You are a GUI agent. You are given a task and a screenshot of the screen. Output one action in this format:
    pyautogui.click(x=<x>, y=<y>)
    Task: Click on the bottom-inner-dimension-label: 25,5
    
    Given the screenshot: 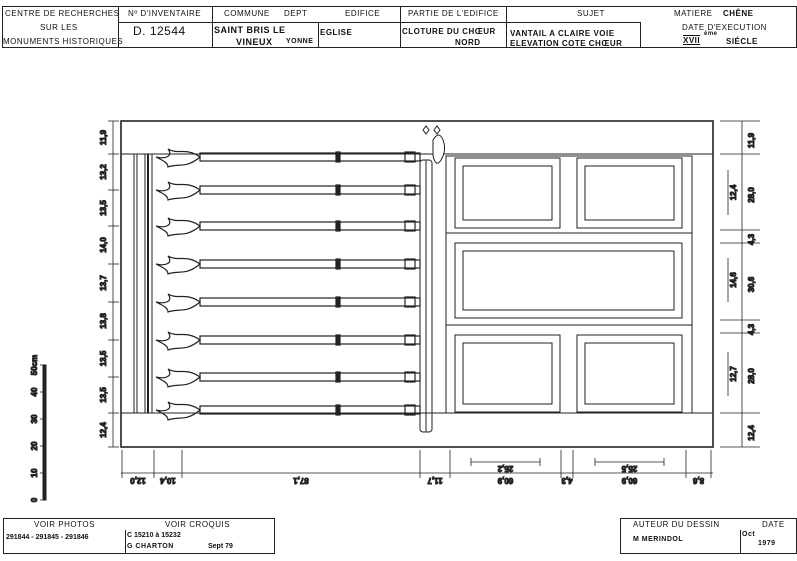 What is the action you would take?
    pyautogui.click(x=629, y=468)
    